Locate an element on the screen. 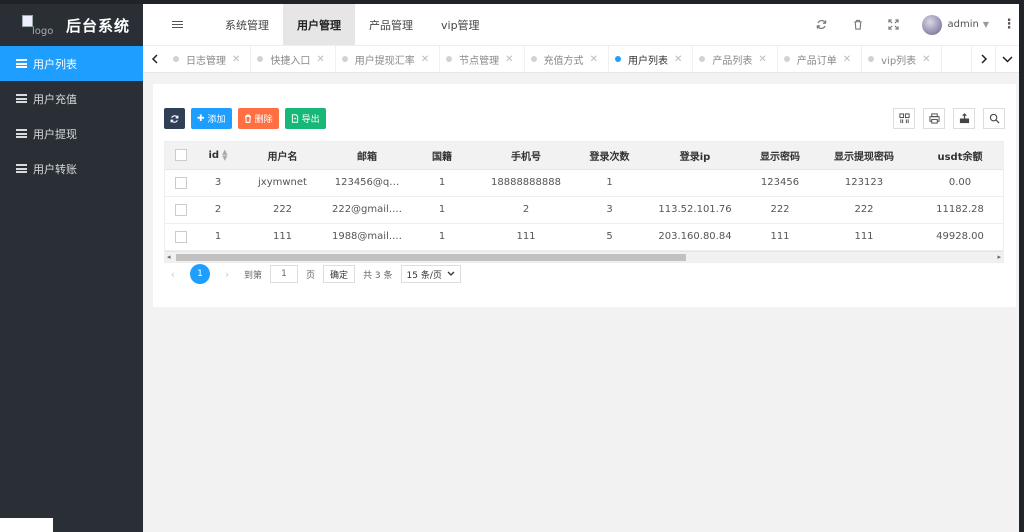 The width and height of the screenshot is (1024, 532). page-tab: 节点管理 ✕ is located at coordinates (482, 59).